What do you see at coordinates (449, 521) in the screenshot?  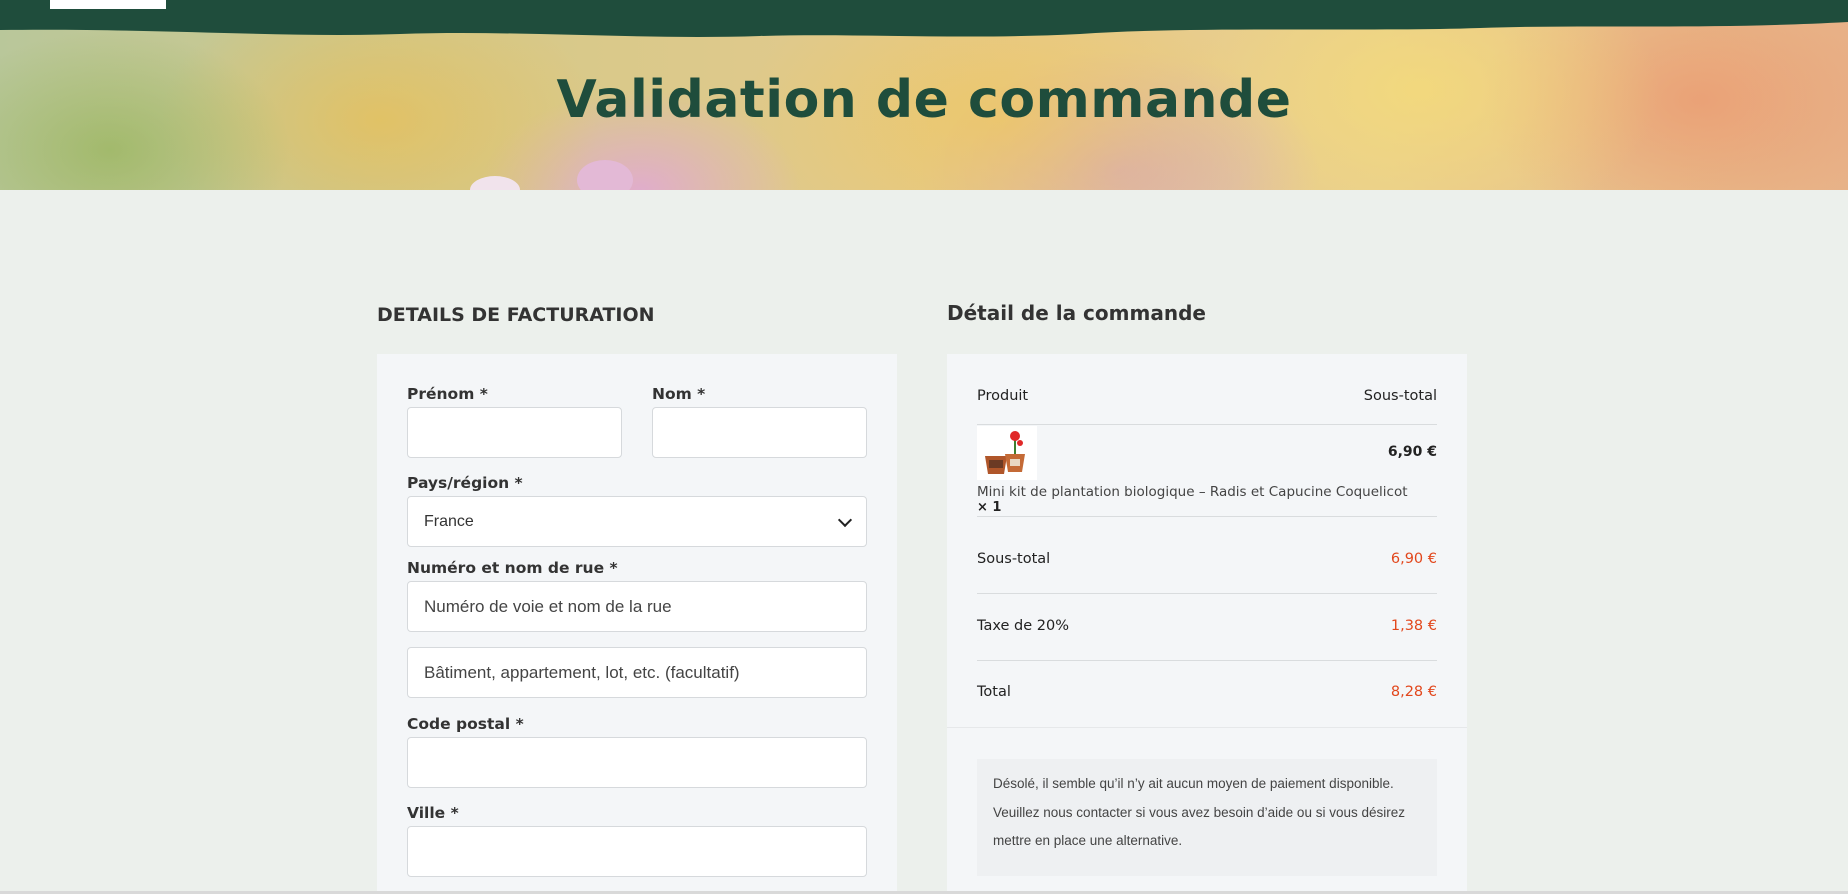 I see `country-selected-value: France` at bounding box center [449, 521].